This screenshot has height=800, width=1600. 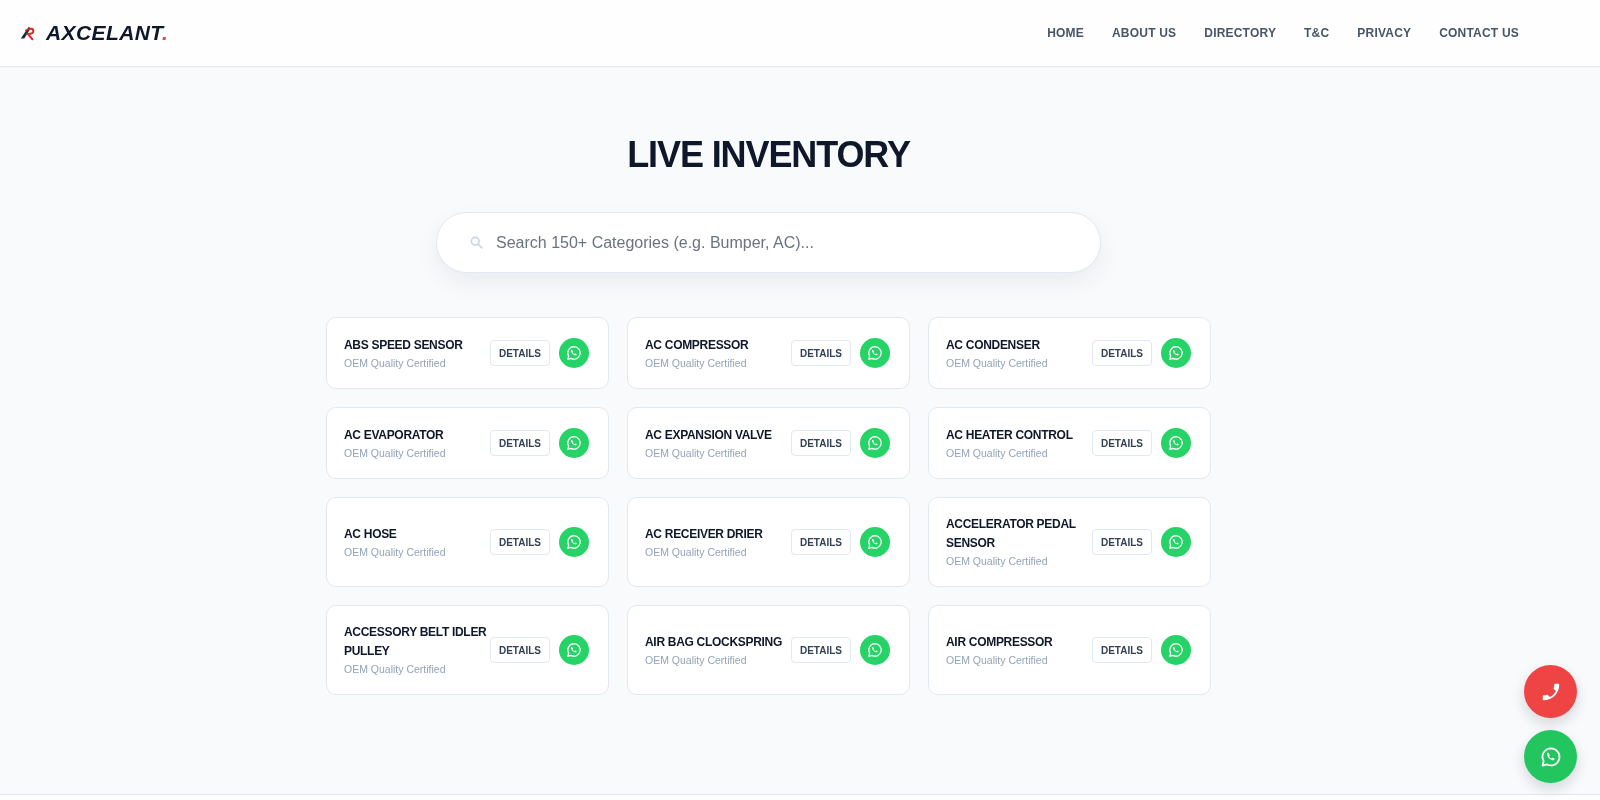 What do you see at coordinates (416, 642) in the screenshot?
I see `product-name: ACCESSORY BELT IDLER PULLEY` at bounding box center [416, 642].